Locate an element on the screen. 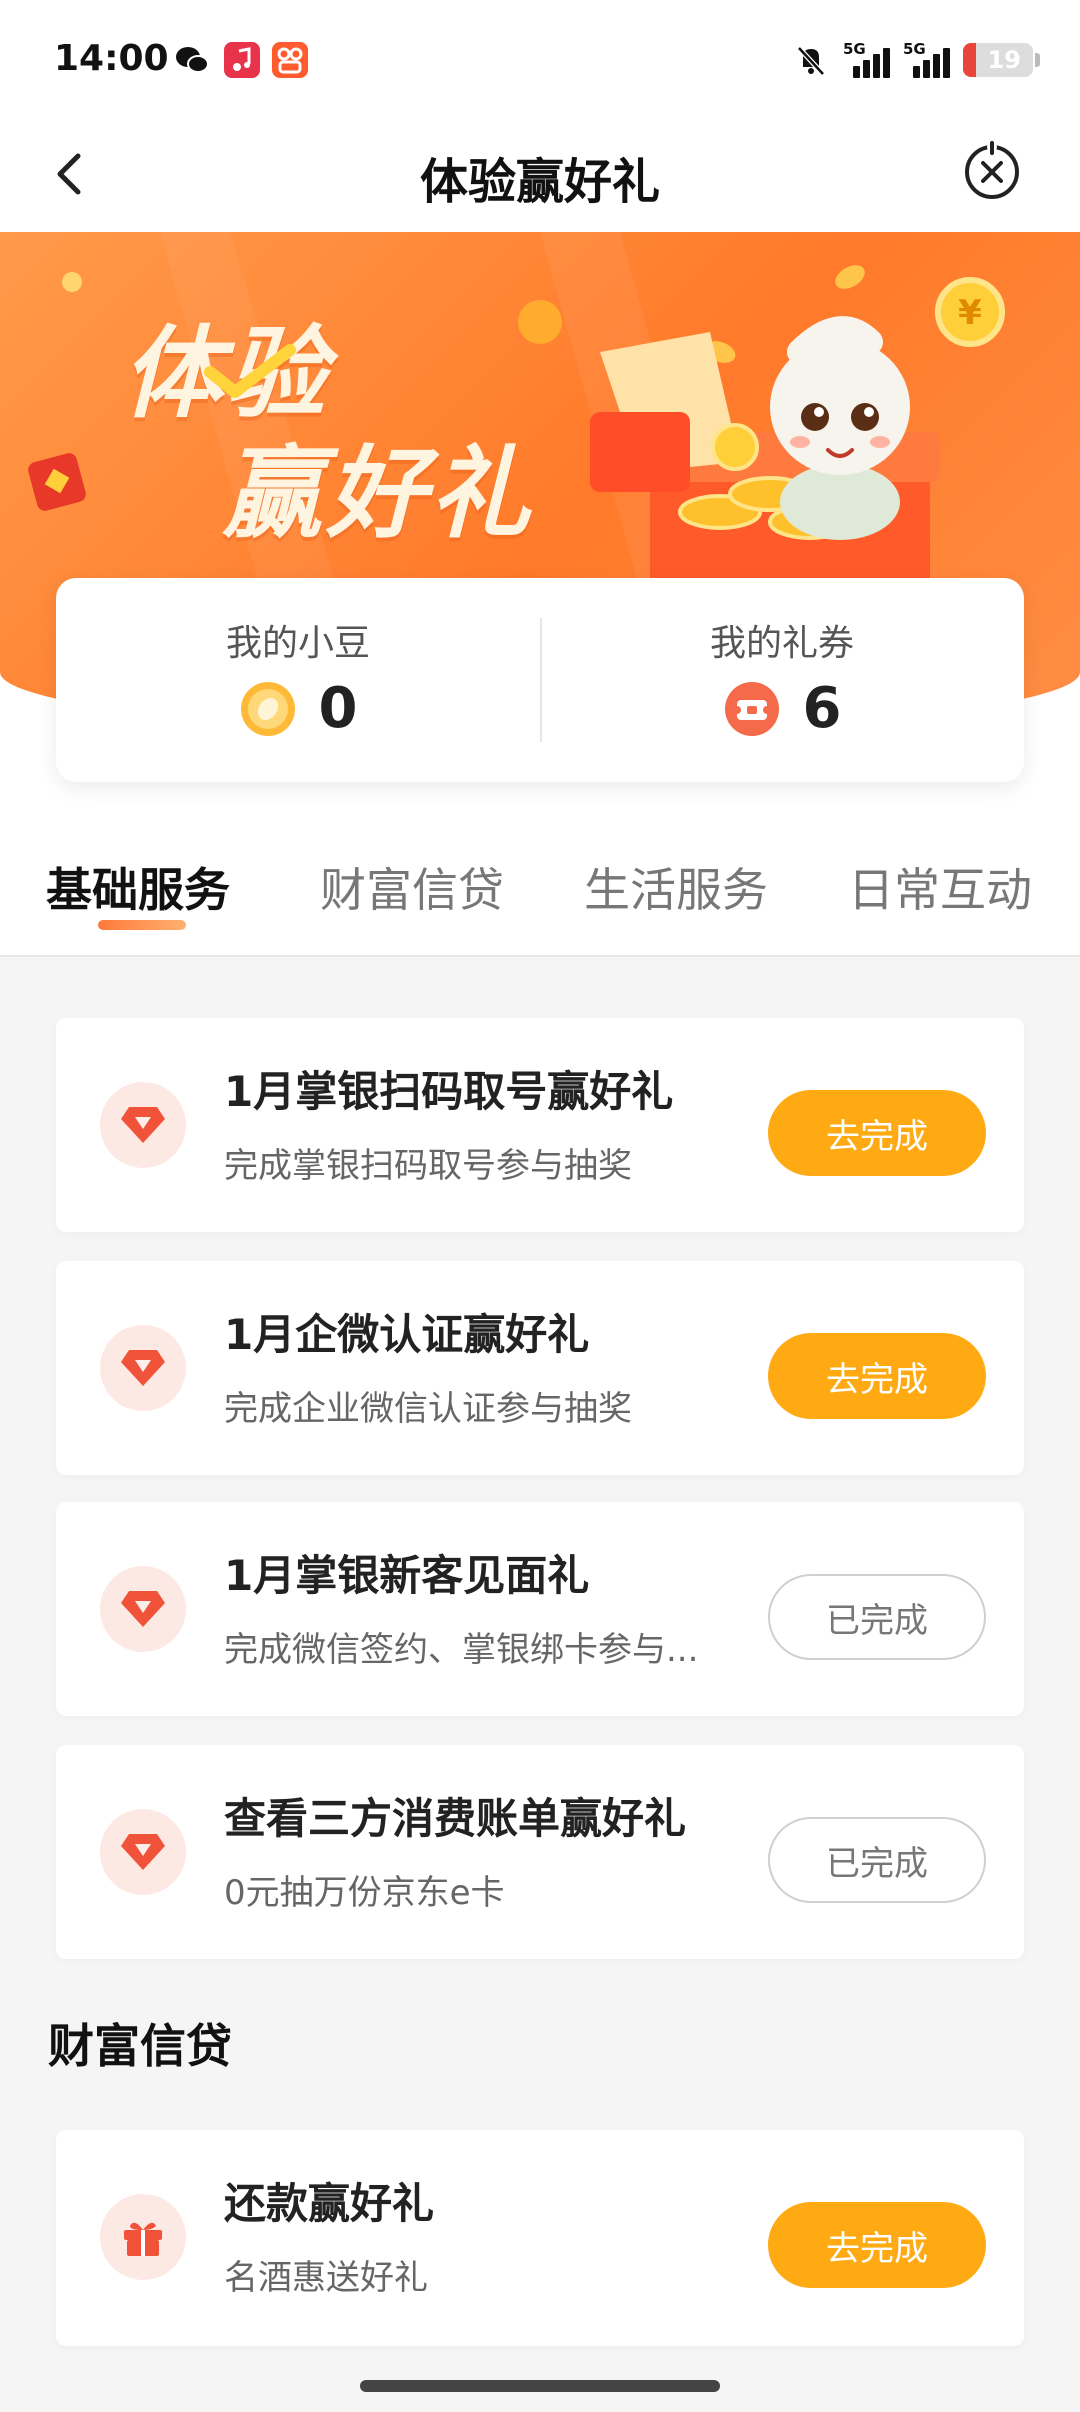  task-title: 还款赢好礼 is located at coordinates (329, 2203).